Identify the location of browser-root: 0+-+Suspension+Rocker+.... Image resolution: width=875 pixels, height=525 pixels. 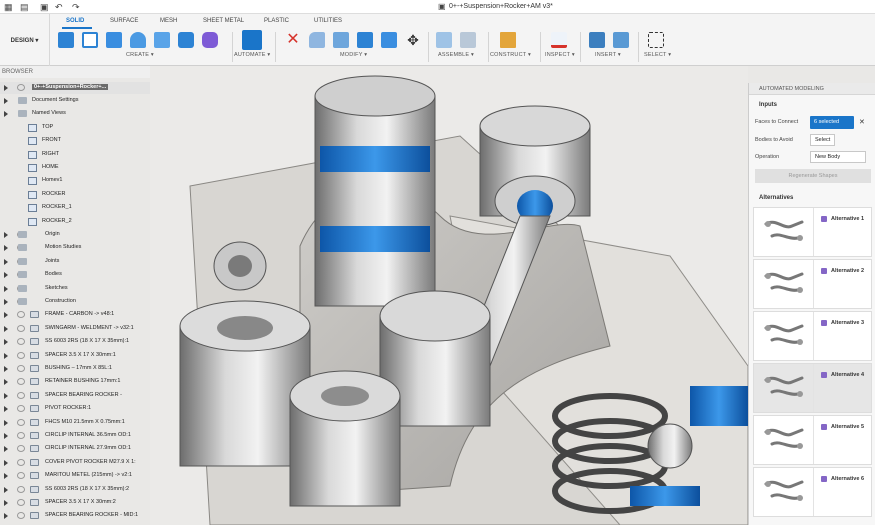
(75, 88).